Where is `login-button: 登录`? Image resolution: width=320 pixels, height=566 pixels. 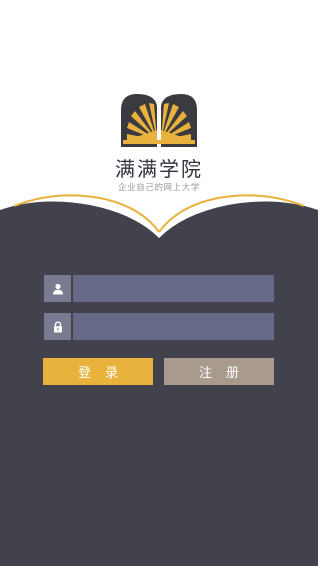
login-button: 登录 is located at coordinates (98, 371).